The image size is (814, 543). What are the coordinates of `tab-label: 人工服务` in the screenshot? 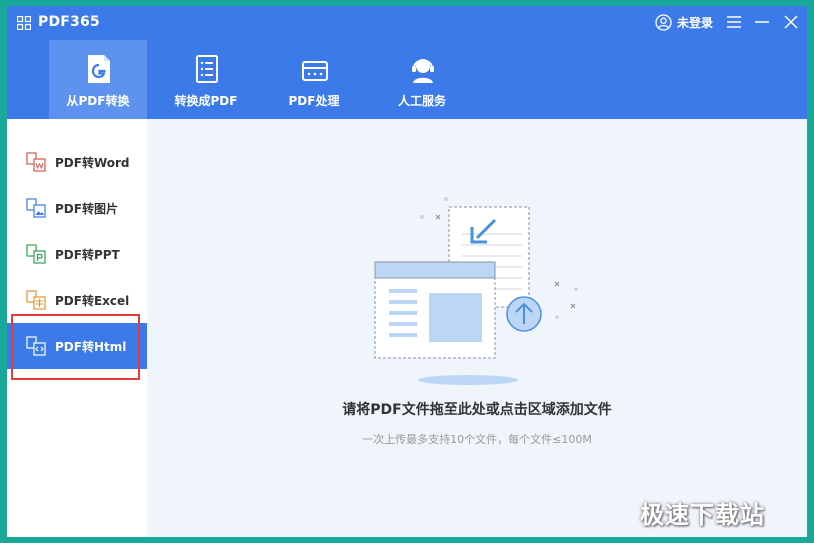 It's located at (421, 101).